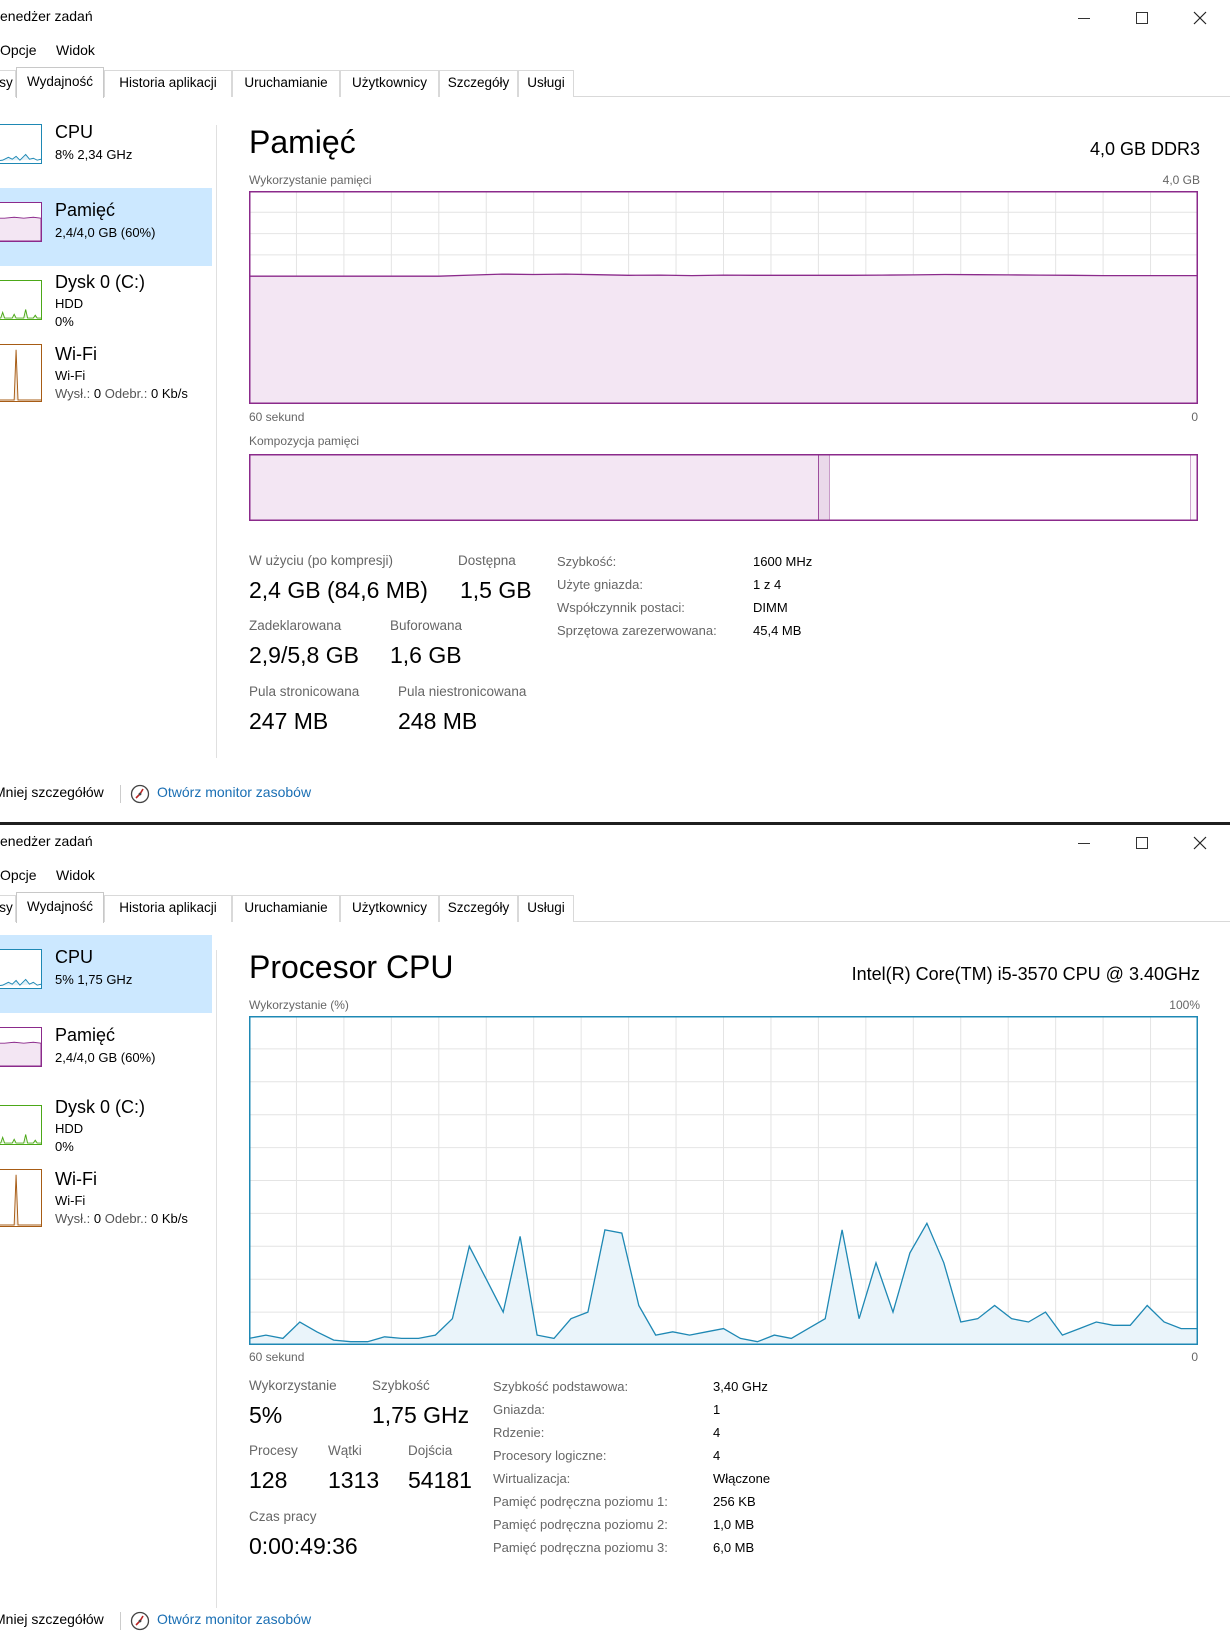 This screenshot has height=1650, width=1230. What do you see at coordinates (304, 441) in the screenshot?
I see `composition-label: Kompozycja pamięci` at bounding box center [304, 441].